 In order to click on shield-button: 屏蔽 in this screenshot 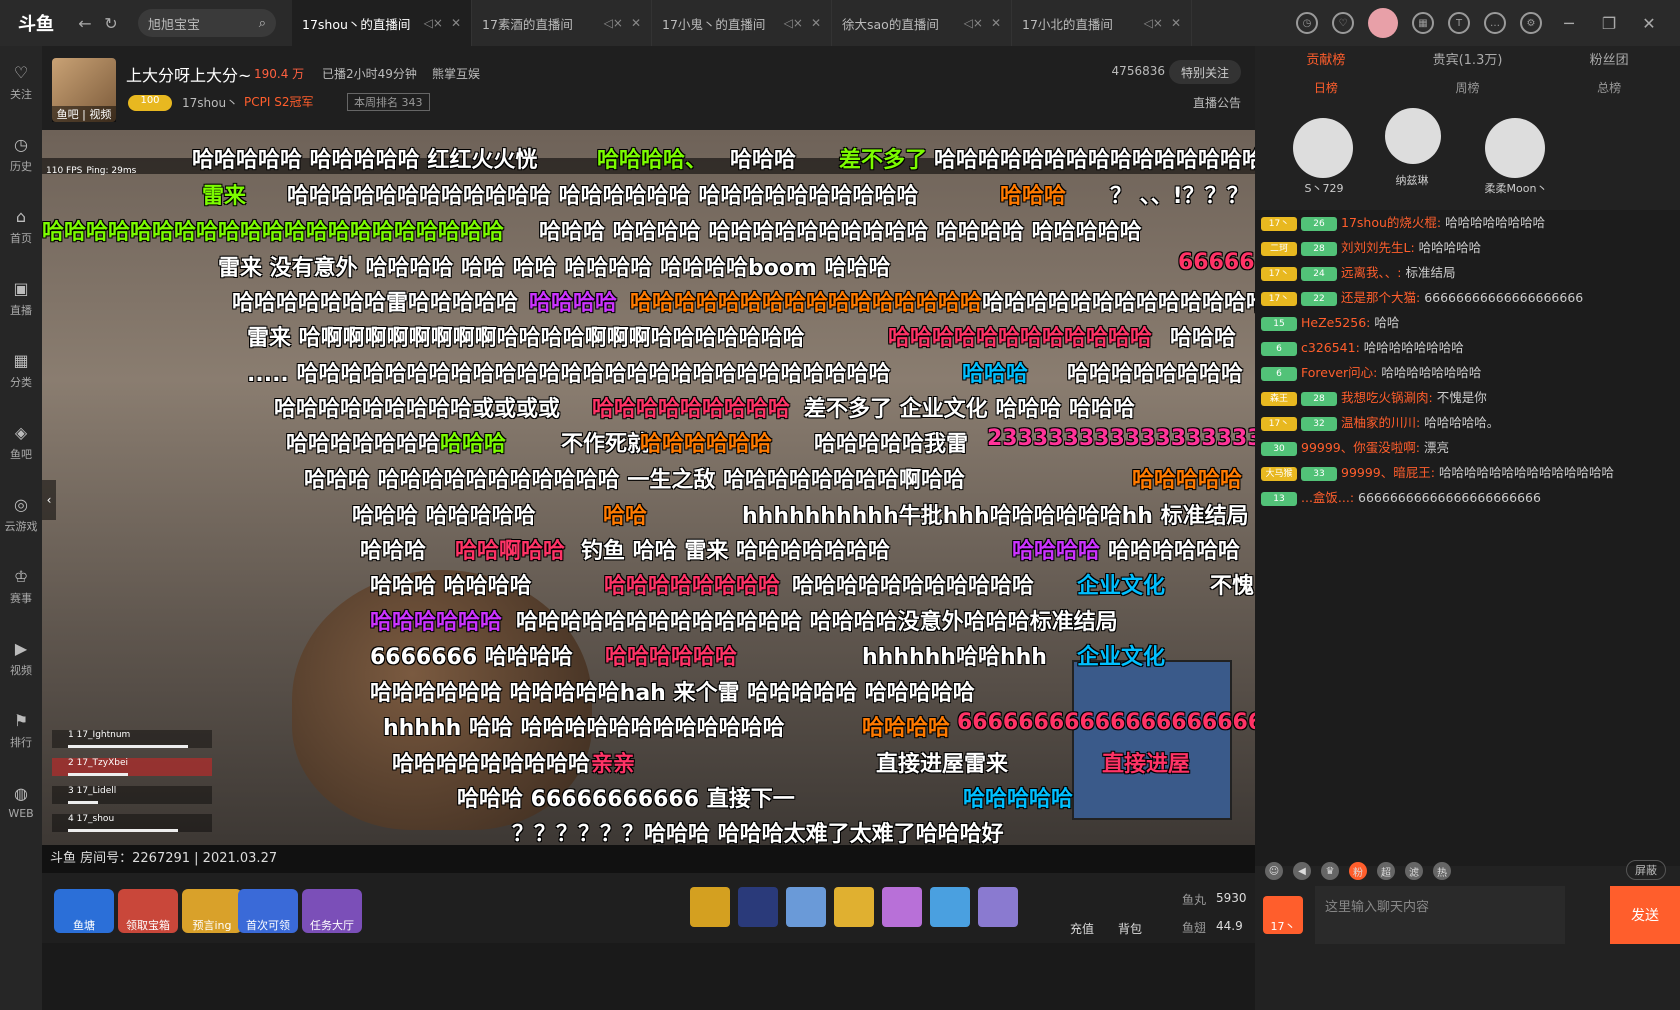, I will do `click(1646, 870)`.